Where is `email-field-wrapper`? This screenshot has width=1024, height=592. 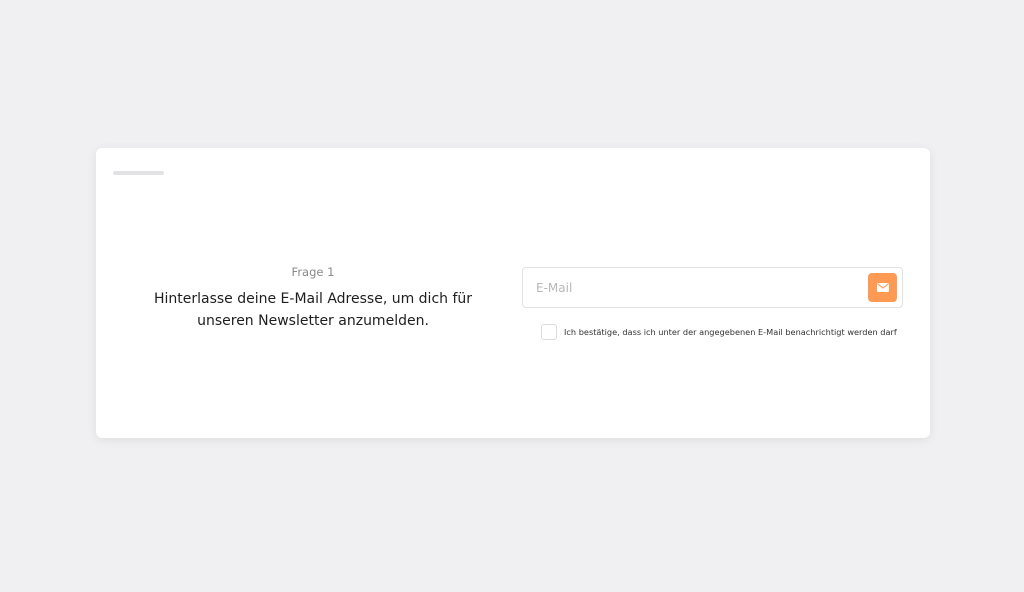 email-field-wrapper is located at coordinates (712, 287).